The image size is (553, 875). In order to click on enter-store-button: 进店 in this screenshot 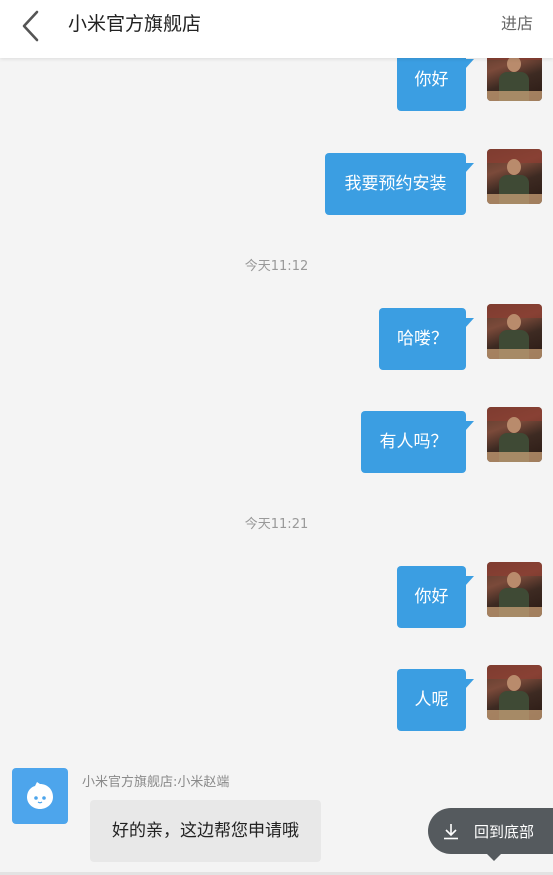, I will do `click(517, 24)`.